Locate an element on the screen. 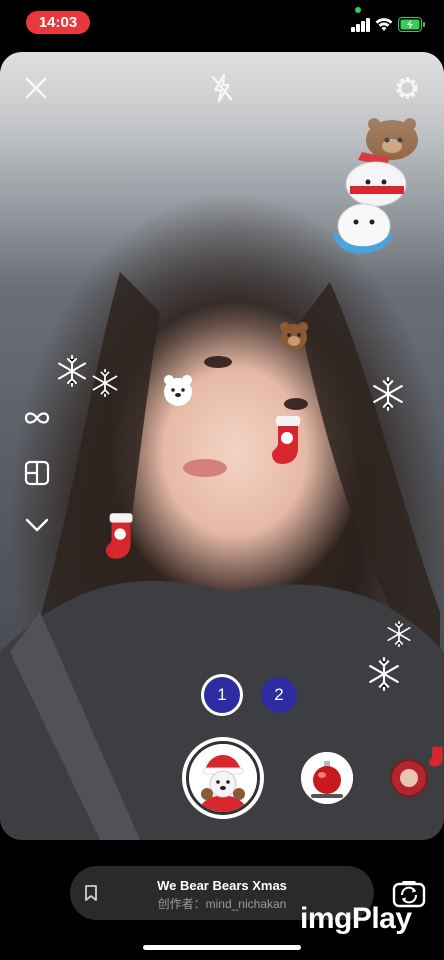  boomerang-mode-button is located at coordinates (37, 418).